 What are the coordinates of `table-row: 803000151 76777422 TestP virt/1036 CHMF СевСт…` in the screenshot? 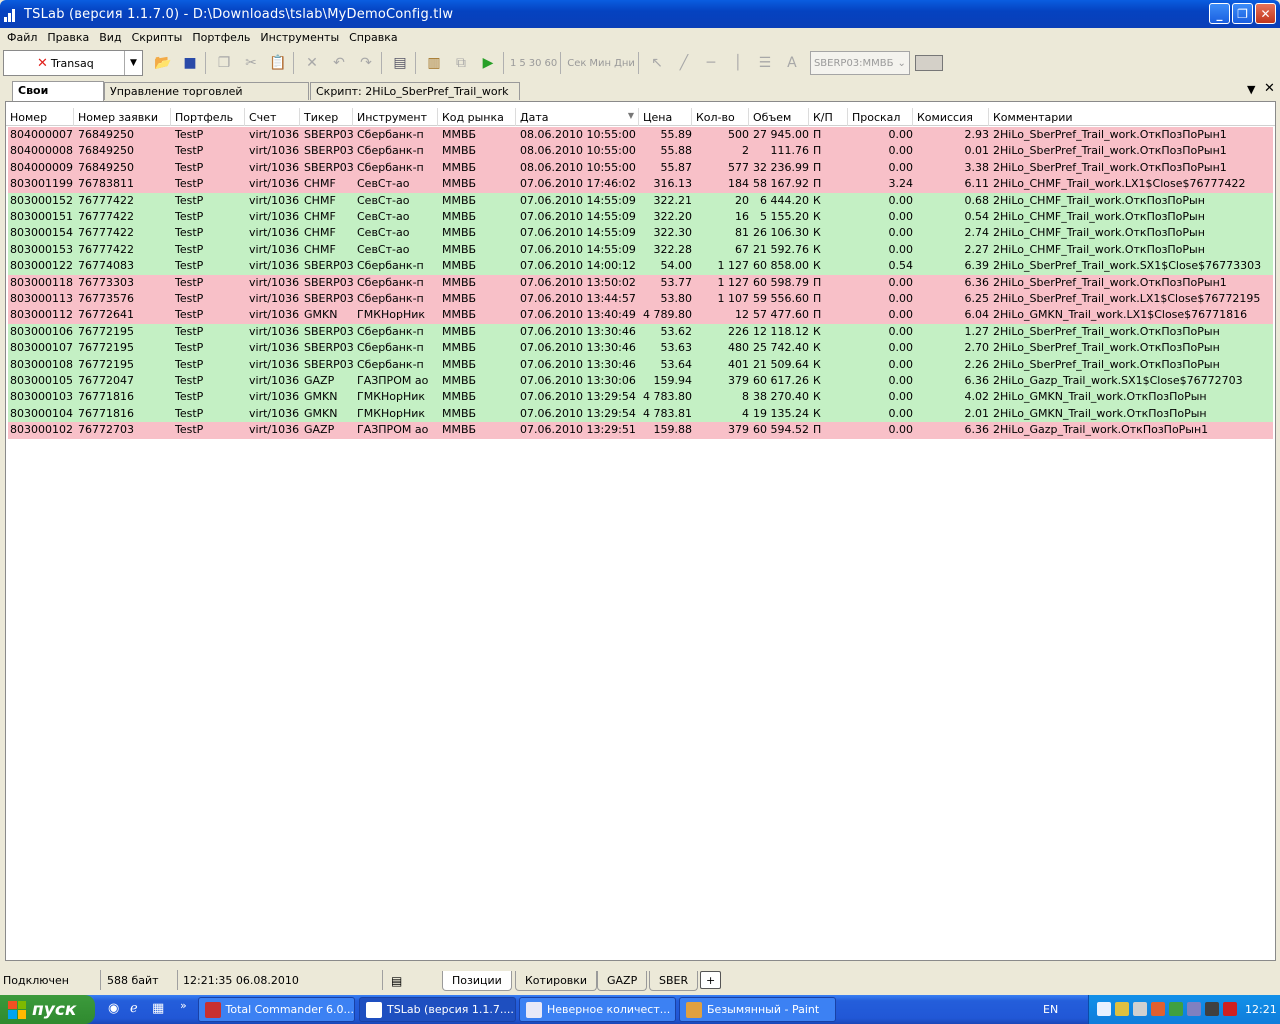 It's located at (640, 217).